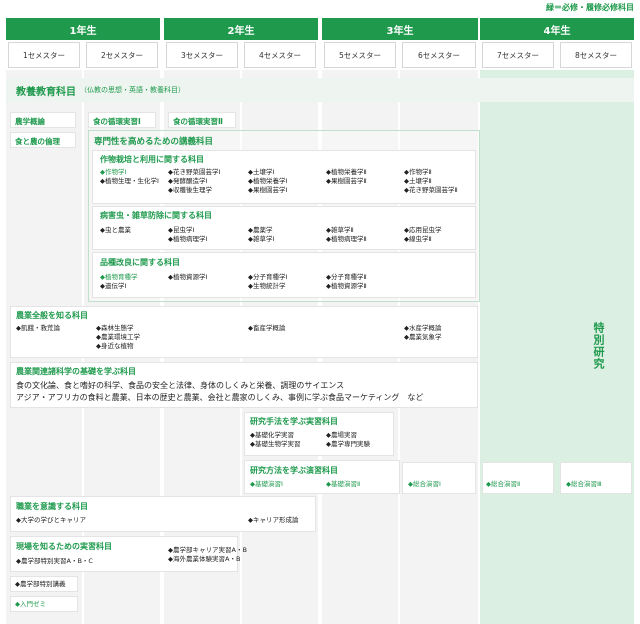  Describe the element at coordinates (557, 29) in the screenshot. I see `year-4: 4年生` at that location.